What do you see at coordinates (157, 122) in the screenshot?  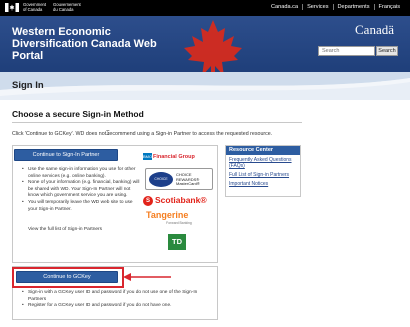 I see `divider` at bounding box center [157, 122].